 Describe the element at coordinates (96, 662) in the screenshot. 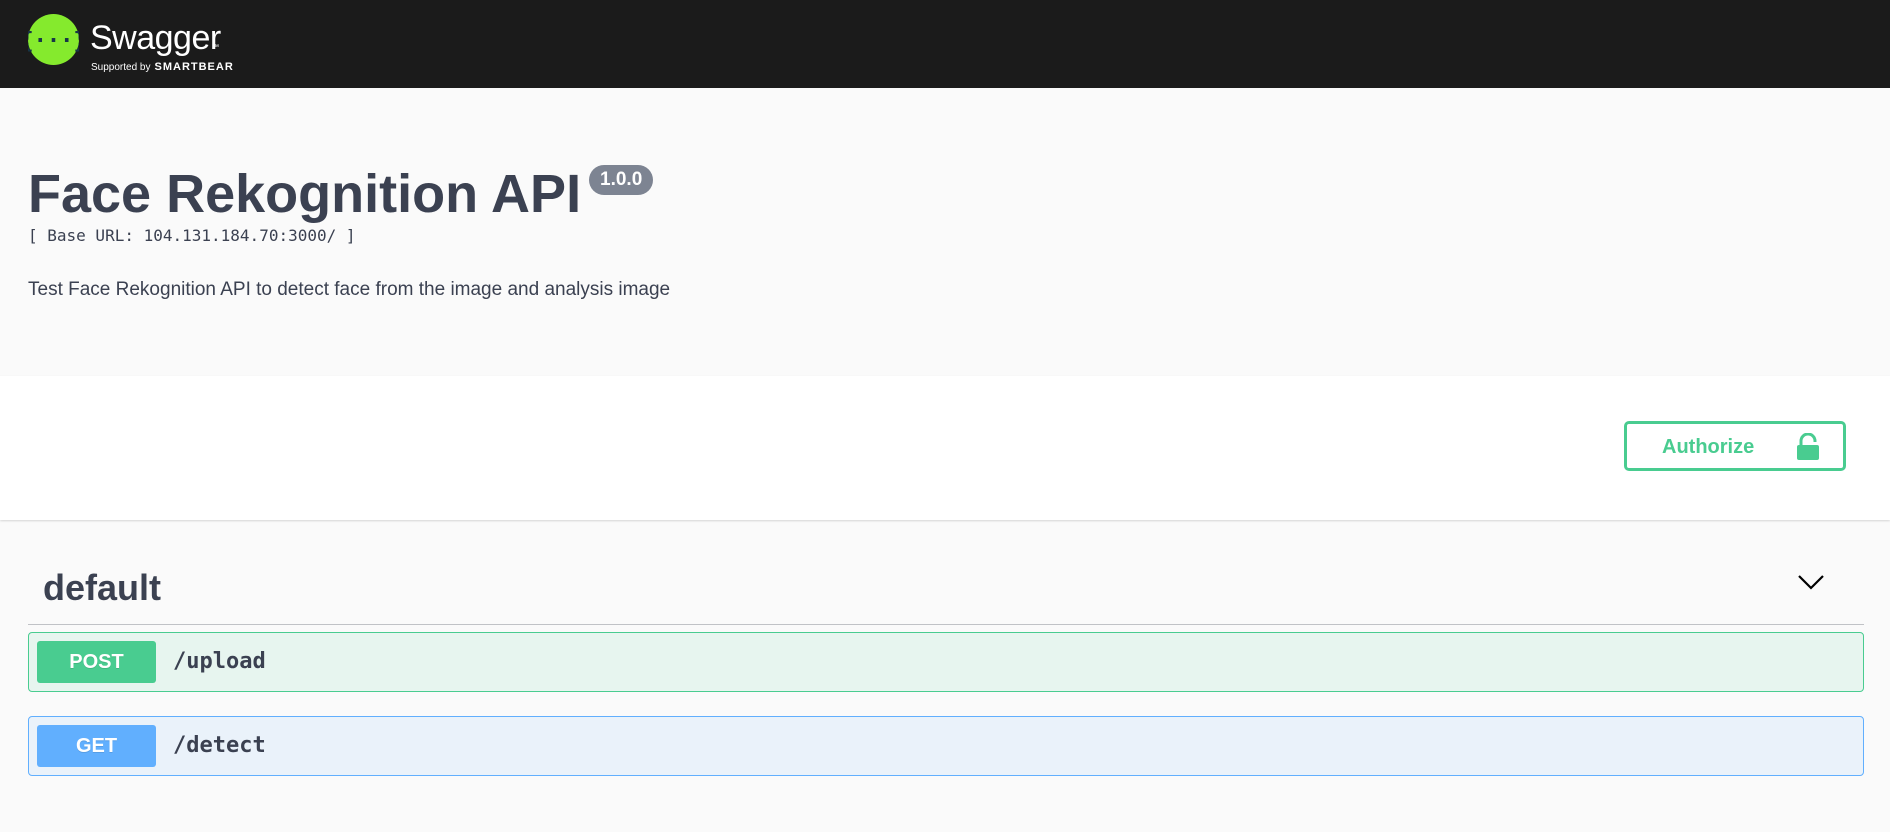

I see `method-badge-post: POST` at that location.